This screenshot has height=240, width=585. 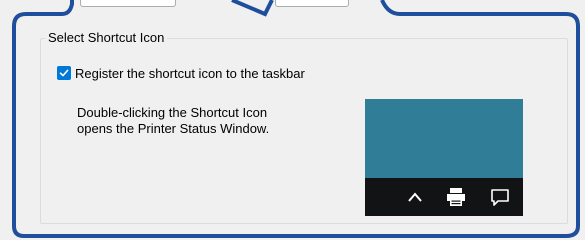 I want to click on description-line-1: Double-clicking the Shortcut Icon, so click(x=172, y=112).